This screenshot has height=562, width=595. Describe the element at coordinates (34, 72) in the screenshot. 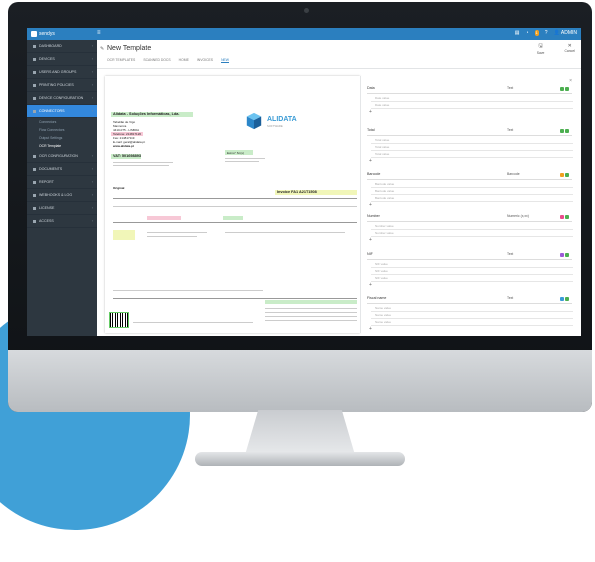

I see `users-icon` at that location.